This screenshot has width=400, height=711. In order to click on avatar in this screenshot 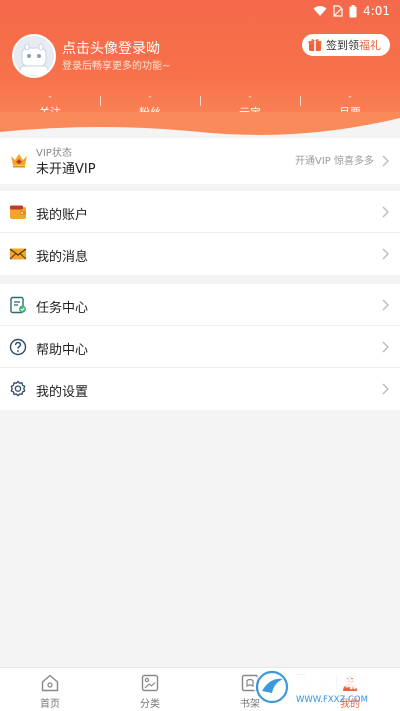, I will do `click(34, 56)`.